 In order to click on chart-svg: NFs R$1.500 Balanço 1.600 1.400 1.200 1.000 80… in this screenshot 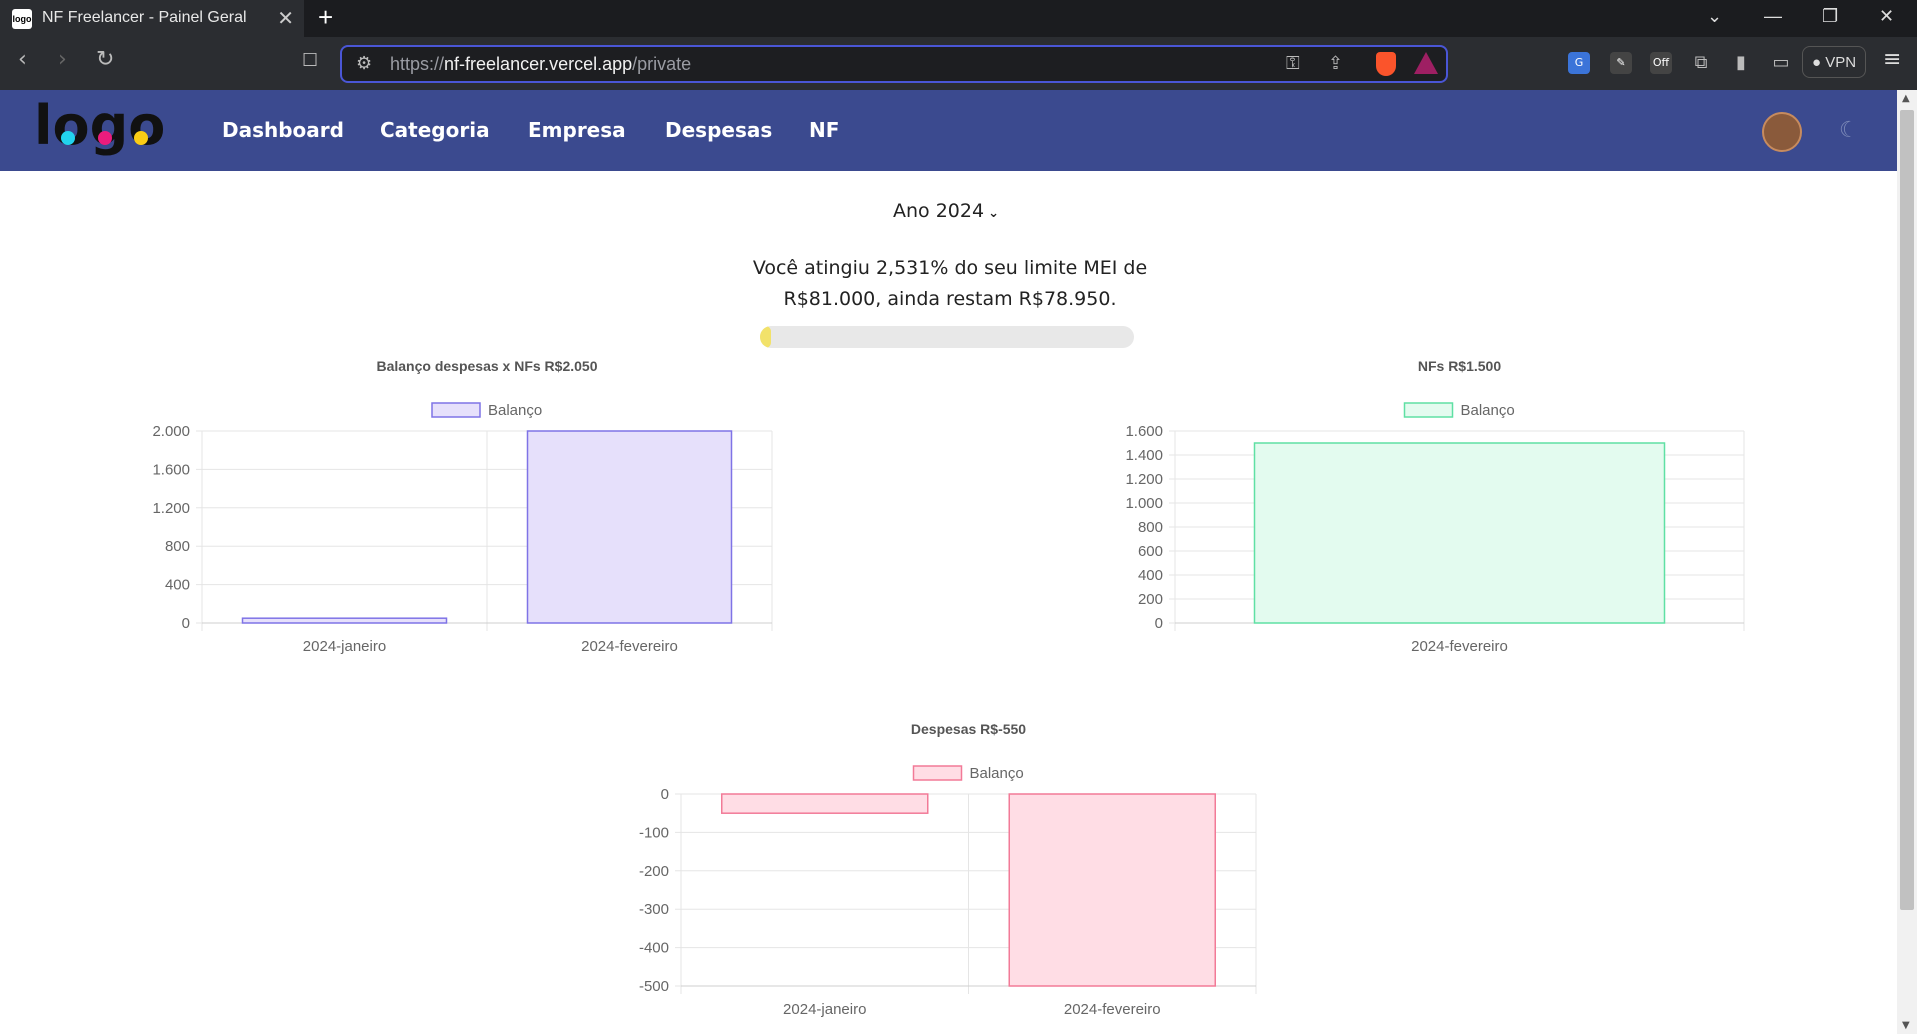, I will do `click(1435, 506)`.